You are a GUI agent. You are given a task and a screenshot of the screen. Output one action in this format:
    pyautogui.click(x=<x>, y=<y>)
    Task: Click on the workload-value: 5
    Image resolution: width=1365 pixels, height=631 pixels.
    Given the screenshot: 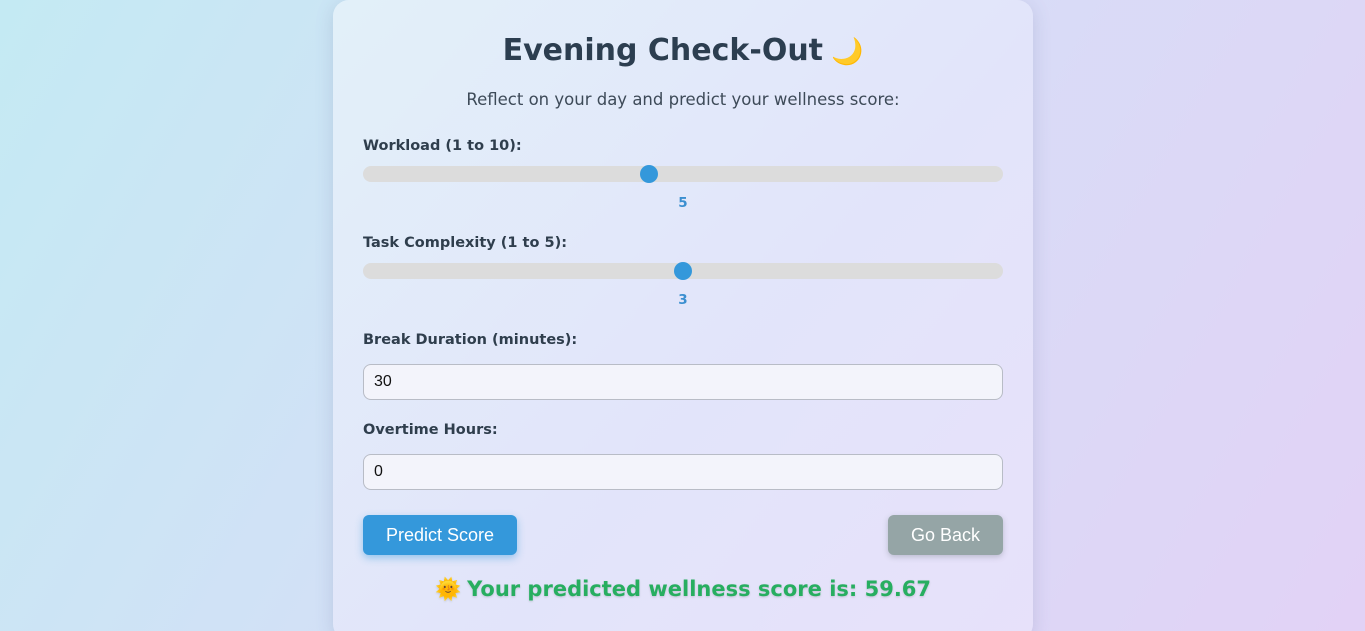 What is the action you would take?
    pyautogui.click(x=683, y=203)
    